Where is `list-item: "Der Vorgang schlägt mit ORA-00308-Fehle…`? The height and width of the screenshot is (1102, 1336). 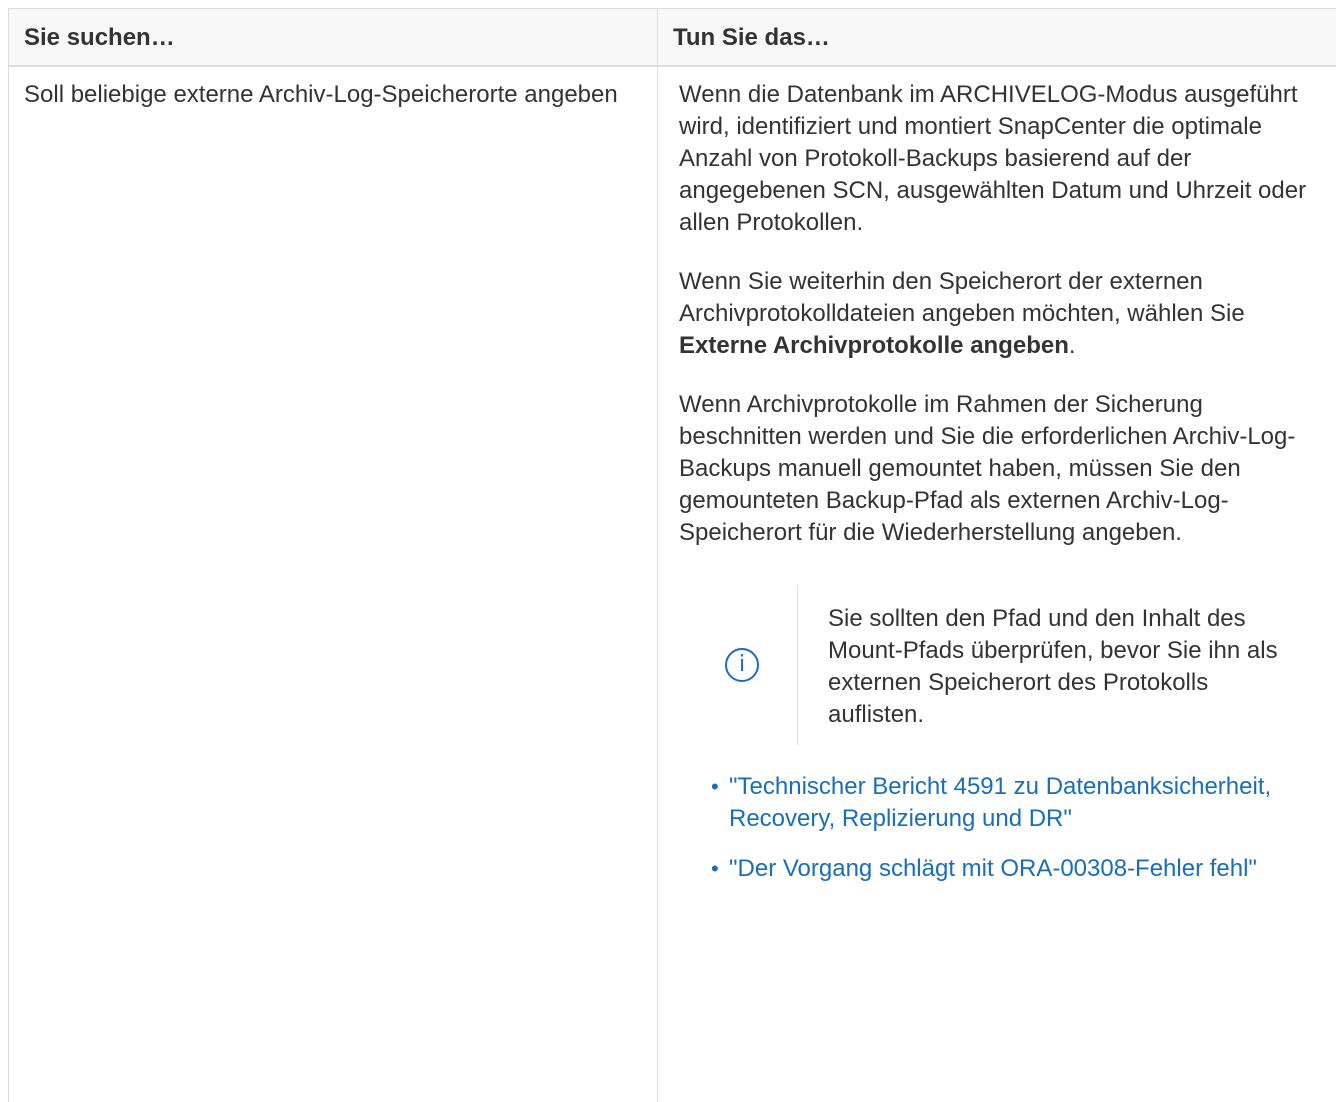 list-item: "Der Vorgang schlägt mit ORA-00308-Fehle… is located at coordinates (1012, 869).